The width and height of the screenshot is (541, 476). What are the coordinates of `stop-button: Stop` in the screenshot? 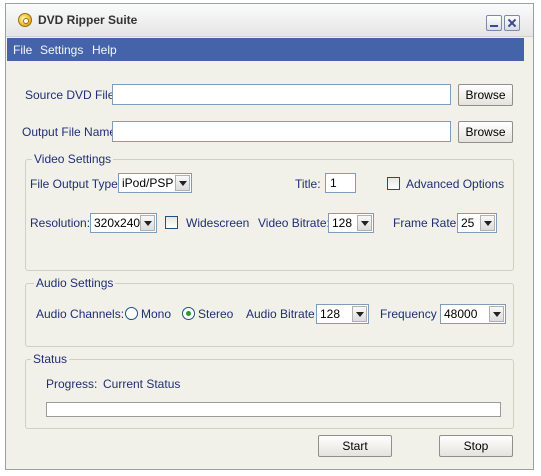 It's located at (476, 446).